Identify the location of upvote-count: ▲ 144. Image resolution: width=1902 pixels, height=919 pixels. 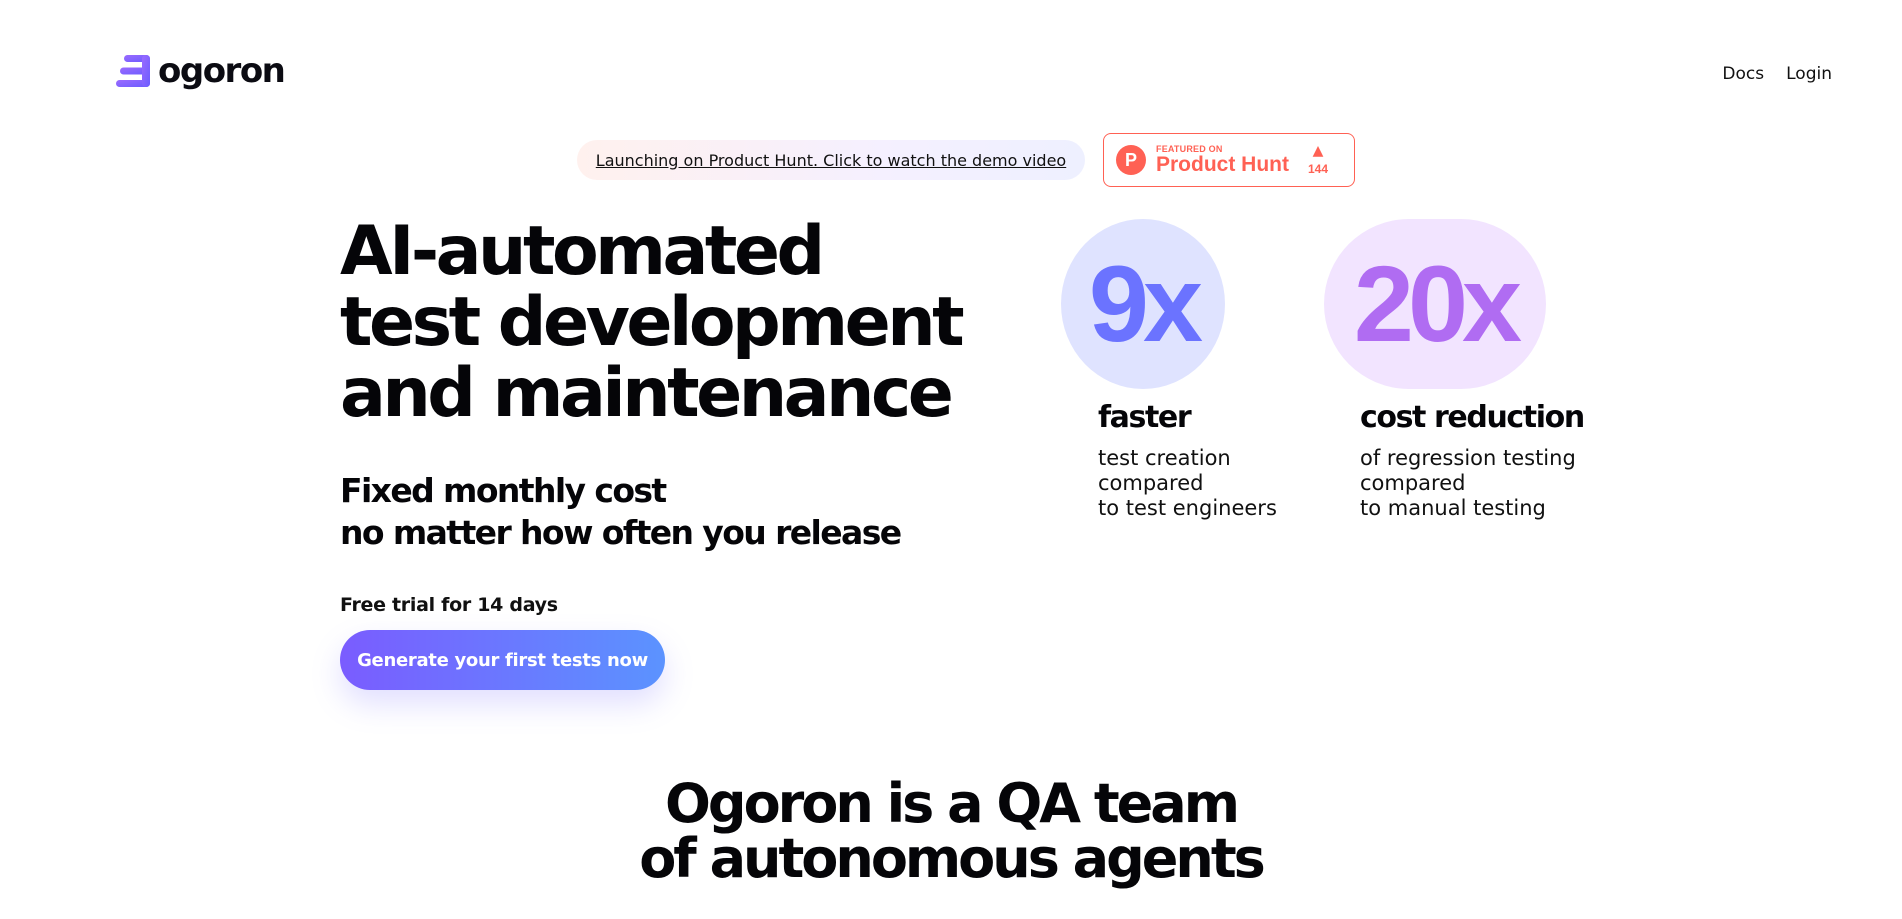
(1318, 160).